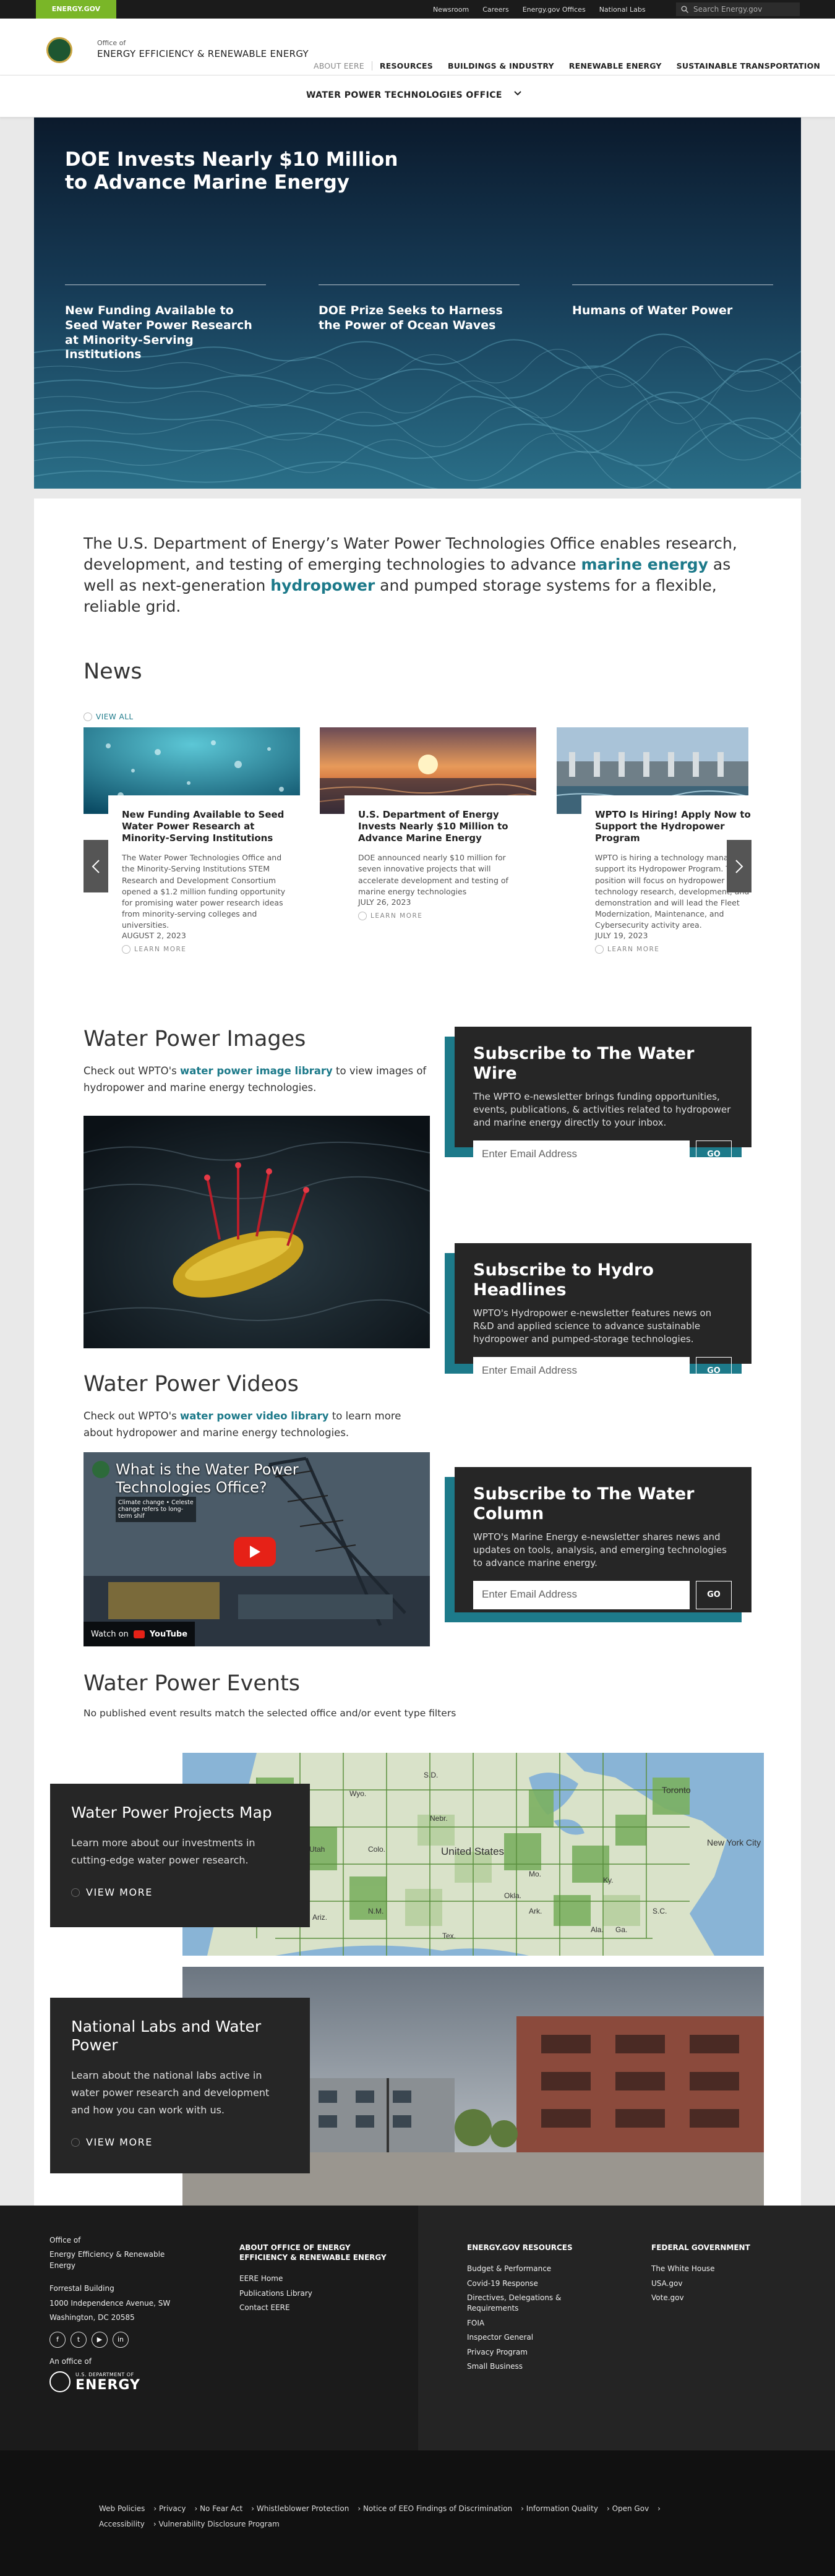 The image size is (835, 2576). Describe the element at coordinates (218, 2524) in the screenshot. I see `bottom-link: Vulnerability Disclosure Program` at that location.